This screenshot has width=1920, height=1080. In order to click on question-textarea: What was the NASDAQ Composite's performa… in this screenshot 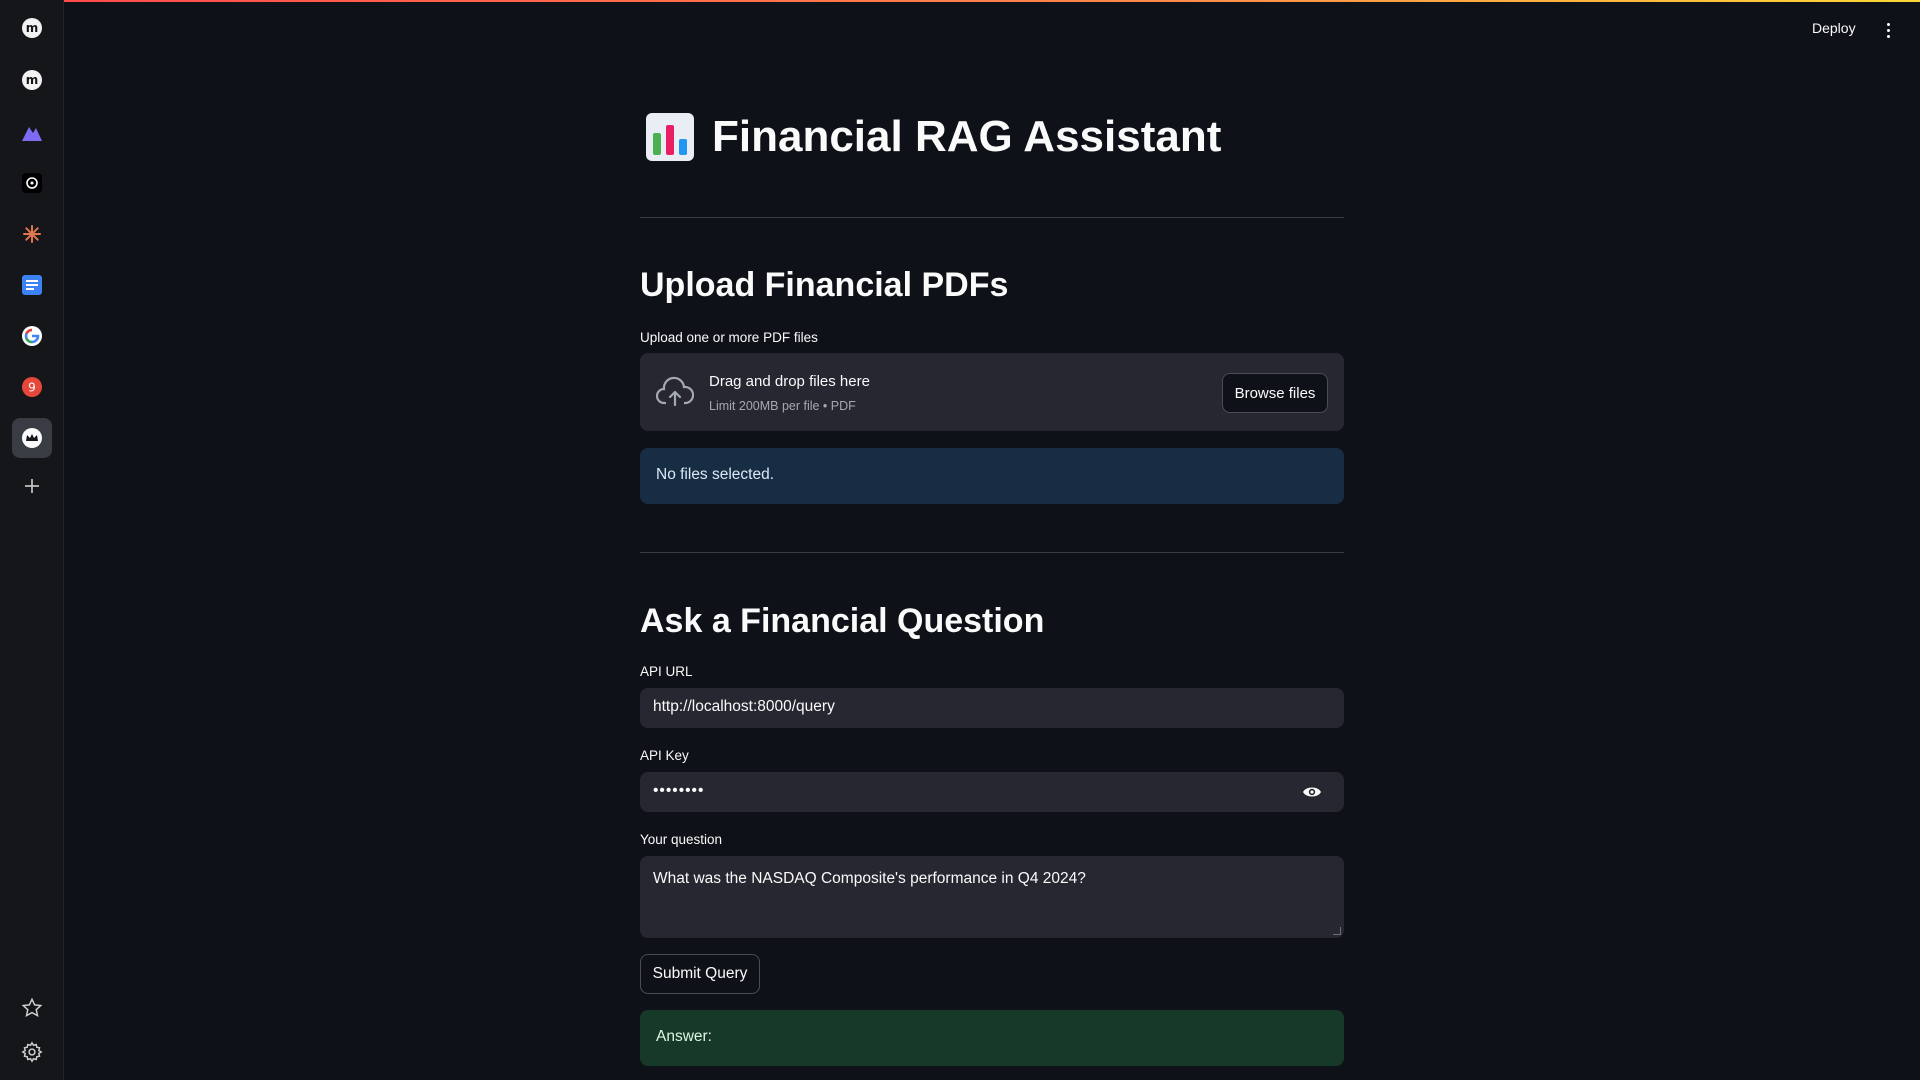, I will do `click(992, 897)`.